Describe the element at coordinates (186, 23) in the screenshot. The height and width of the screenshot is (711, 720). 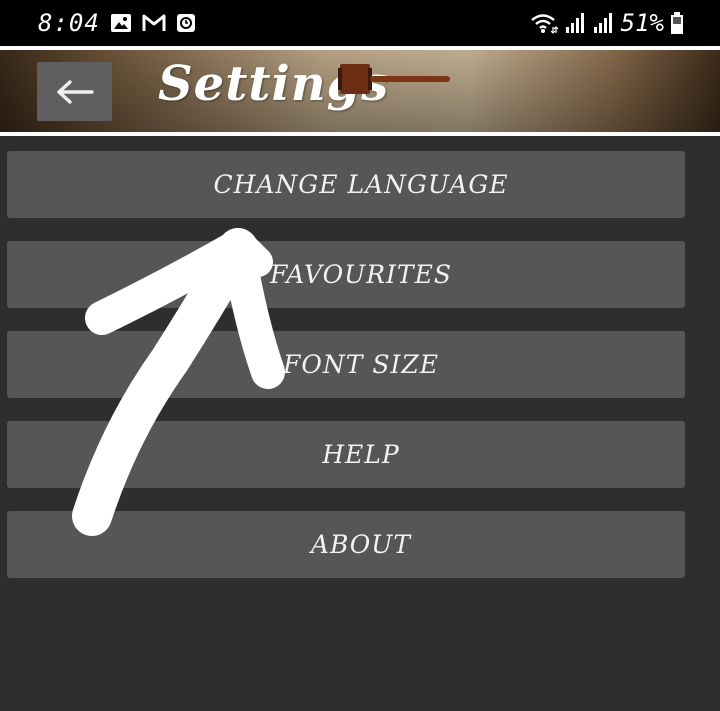
I see `clock-app-icon` at that location.